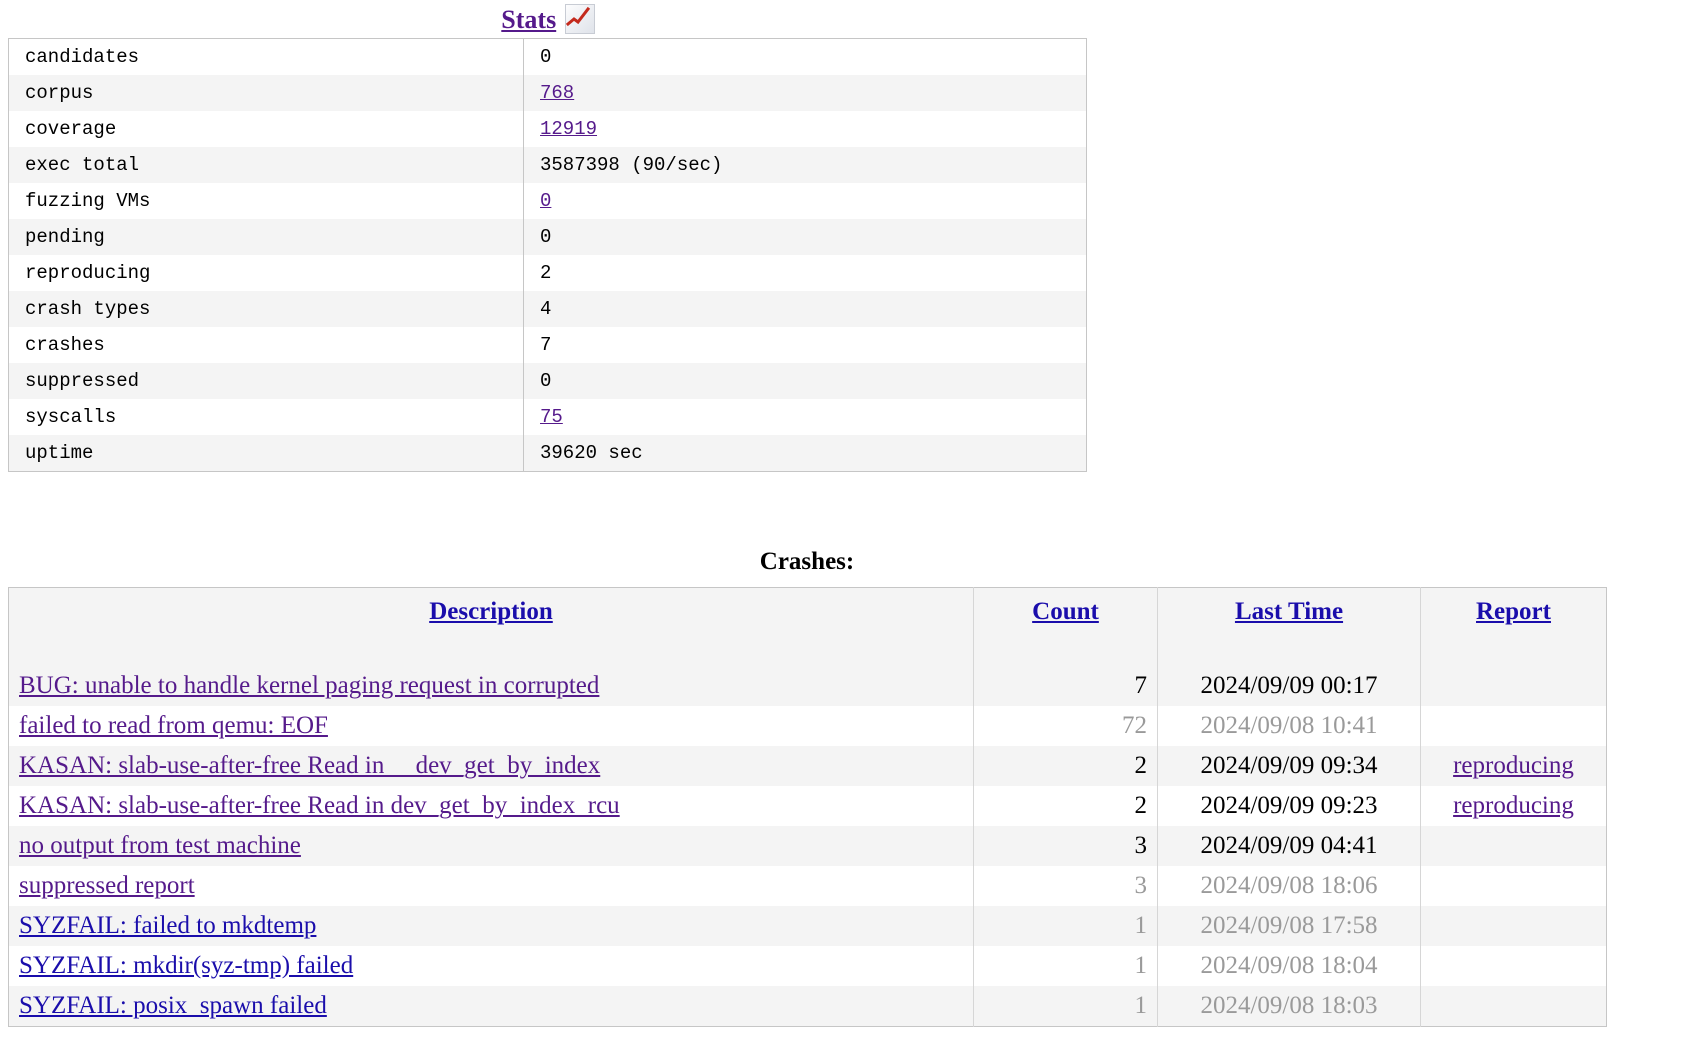  What do you see at coordinates (266, 129) in the screenshot?
I see `stats-row-key: coverage` at bounding box center [266, 129].